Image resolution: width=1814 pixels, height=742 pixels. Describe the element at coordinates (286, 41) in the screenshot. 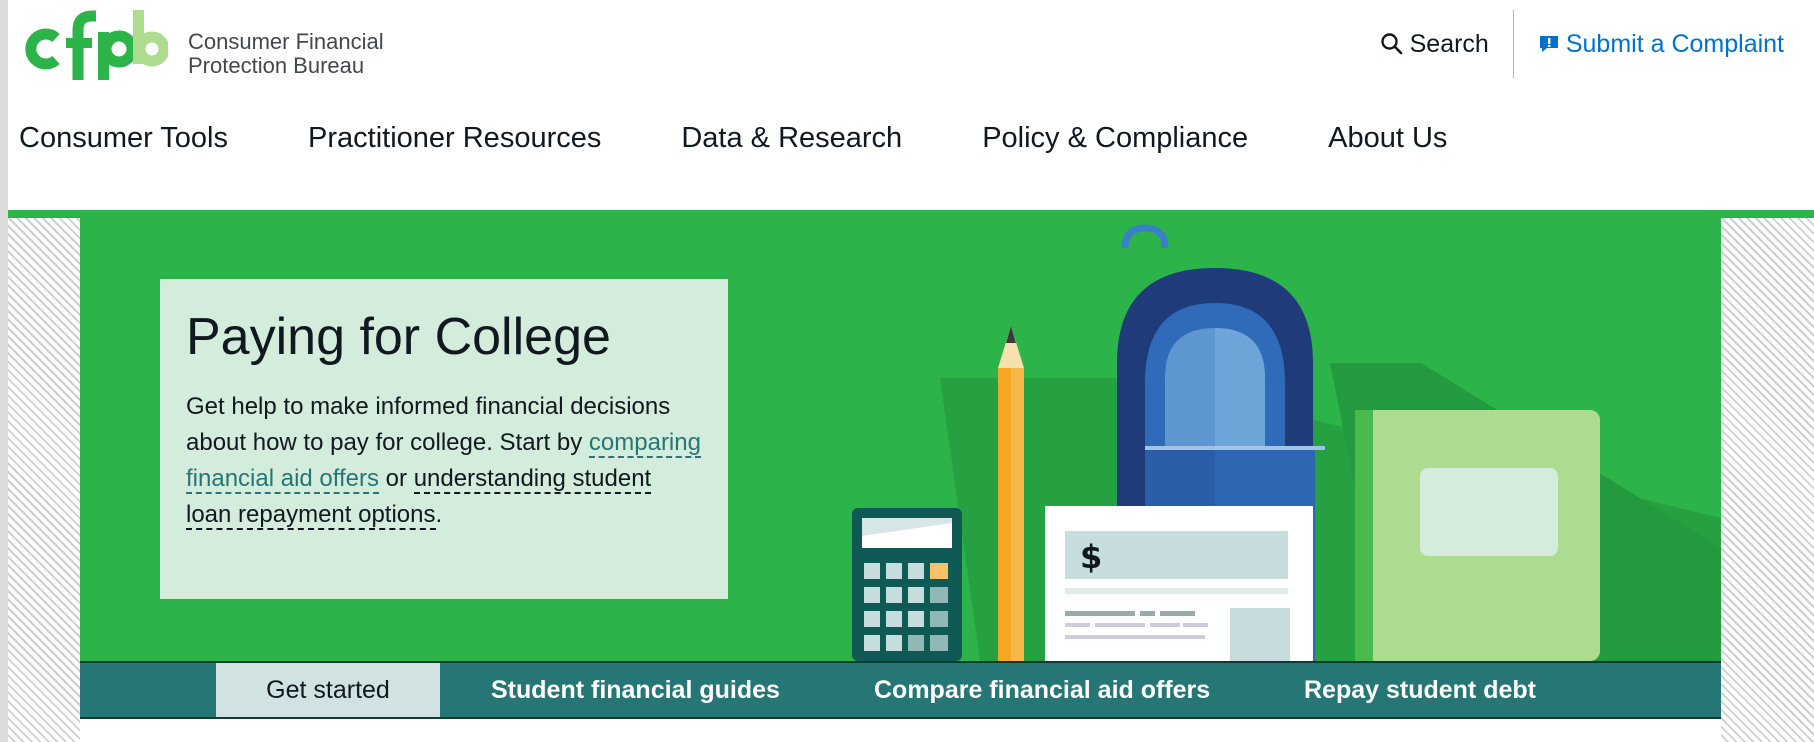

I see `logo-org-line1: Consumer Financial` at that location.